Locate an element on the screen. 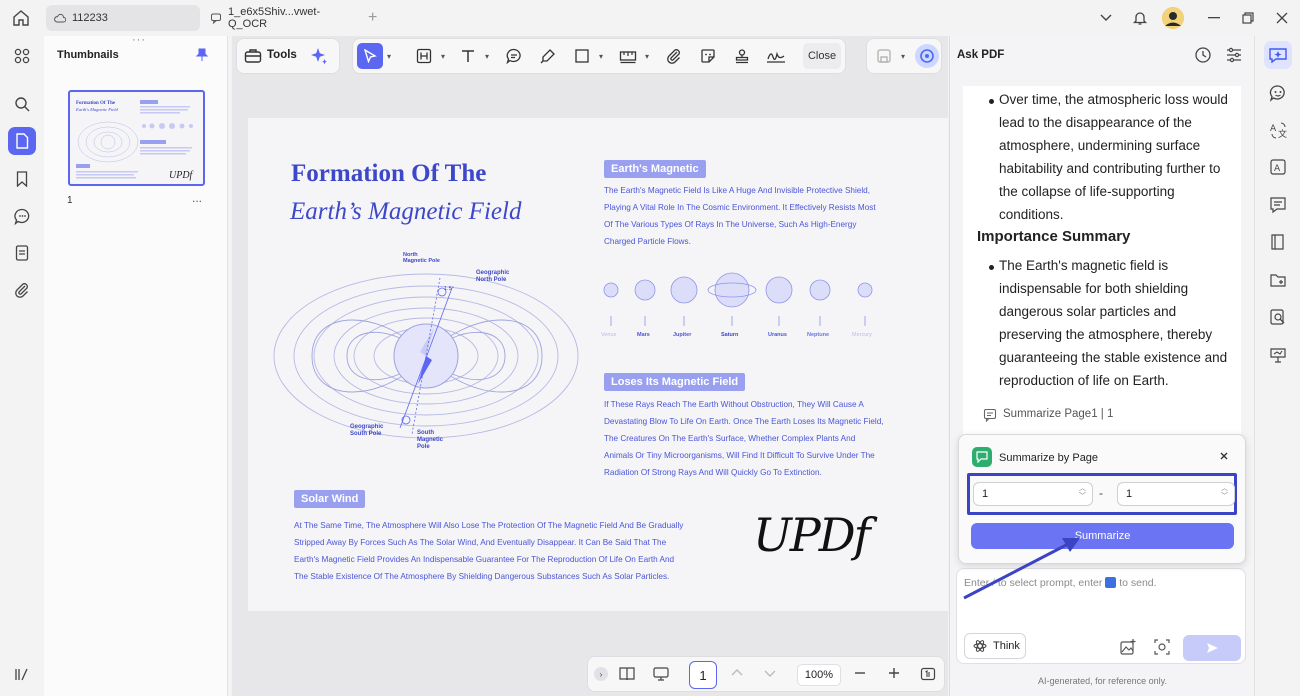 This screenshot has height=696, width=1300. form-icon is located at coordinates (22, 253).